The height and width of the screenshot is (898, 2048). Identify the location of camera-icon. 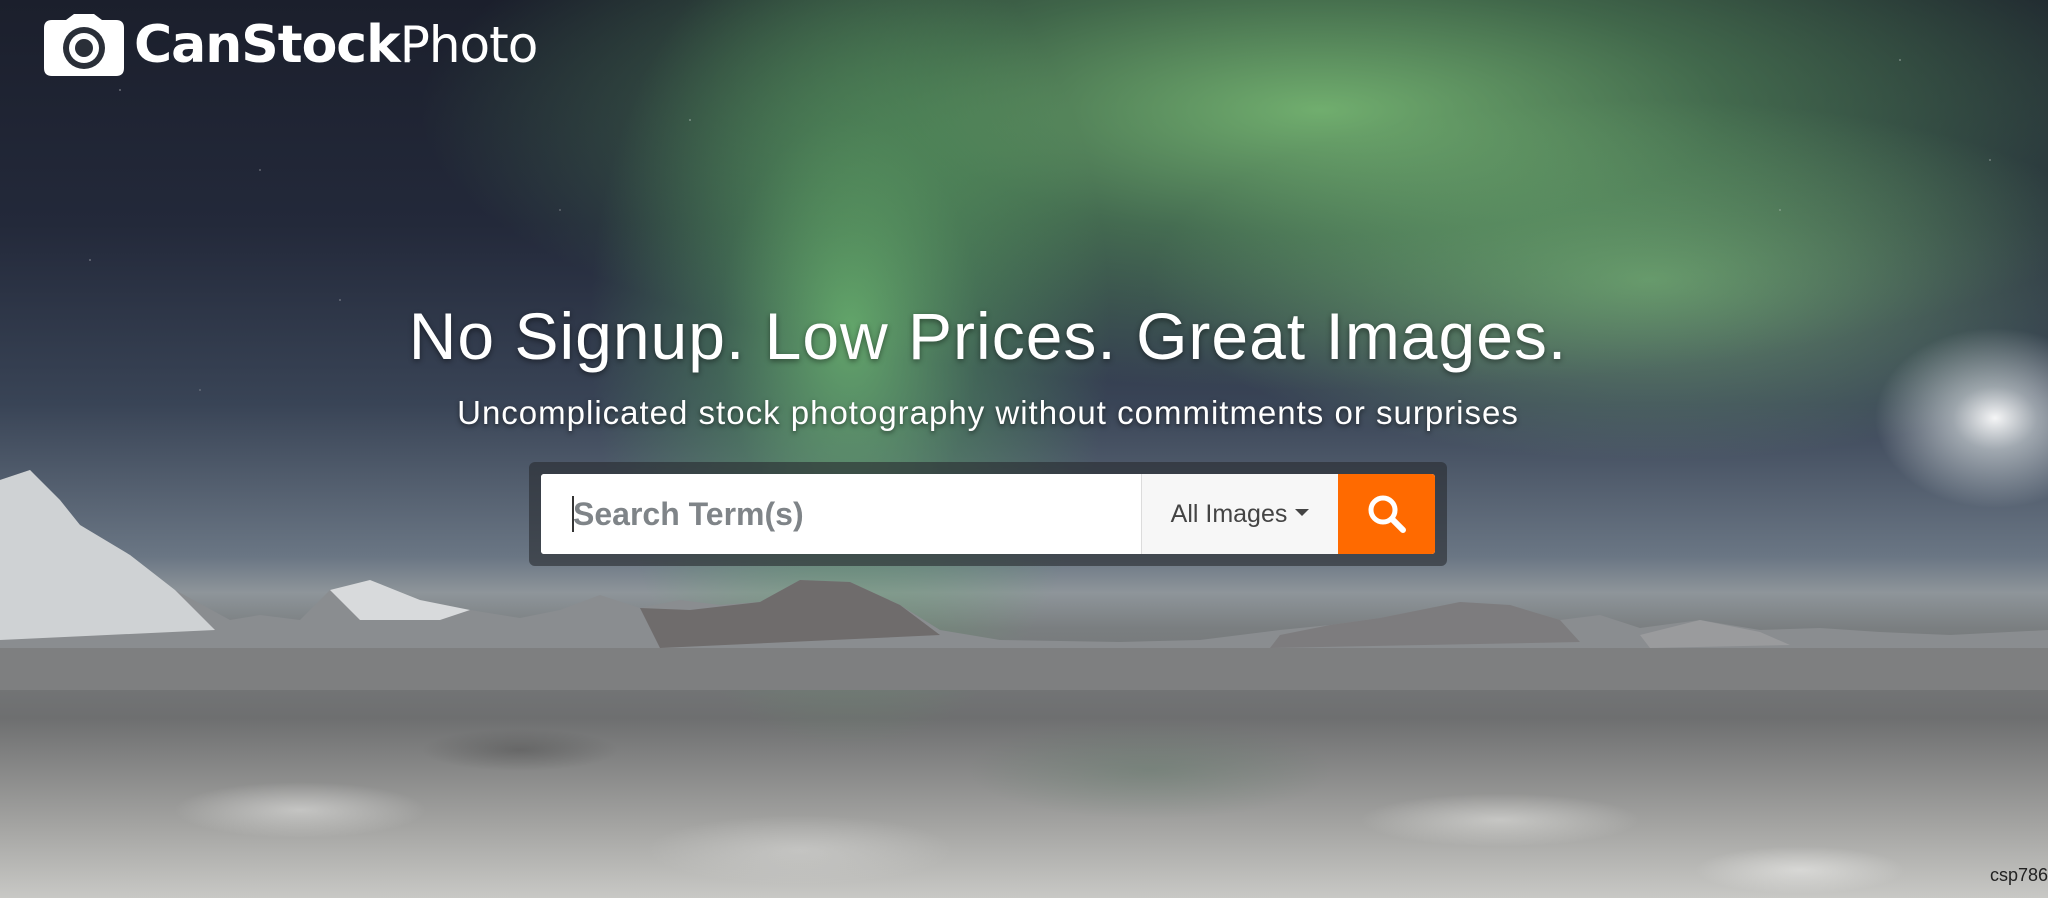
(84, 45).